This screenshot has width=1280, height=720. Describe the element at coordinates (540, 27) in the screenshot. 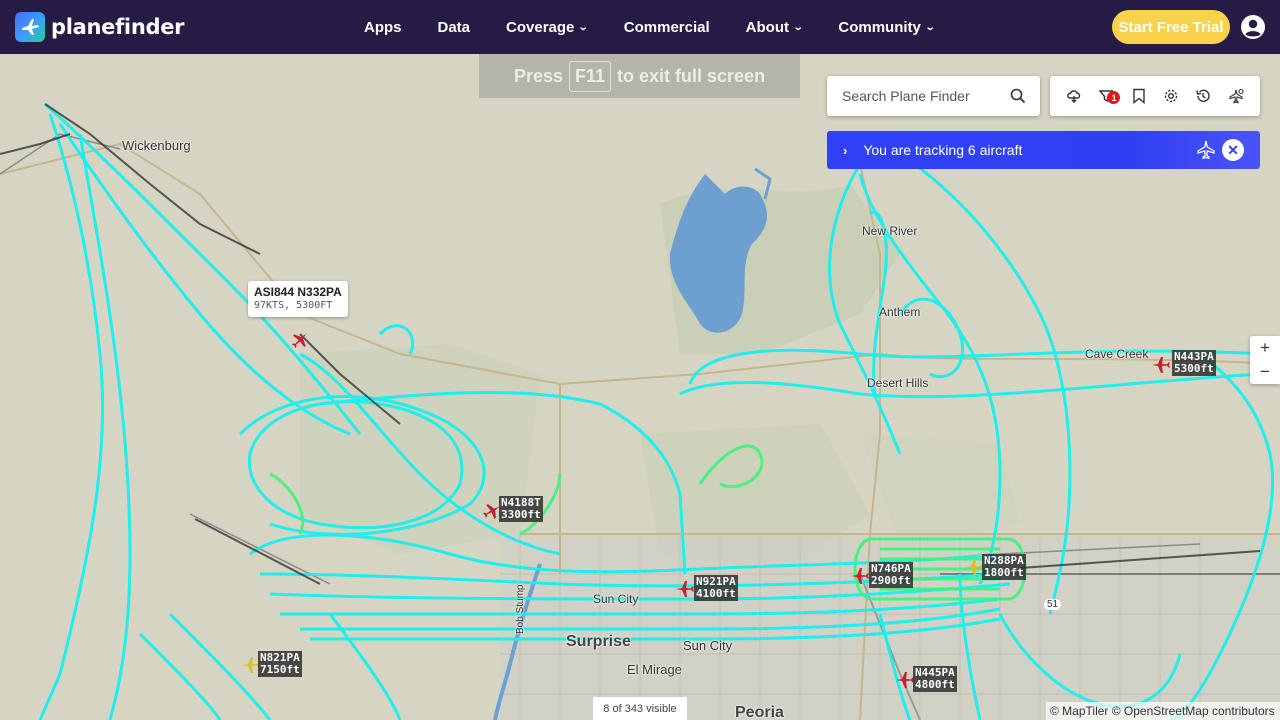

I see `nav-coverage-label: Coverage` at that location.